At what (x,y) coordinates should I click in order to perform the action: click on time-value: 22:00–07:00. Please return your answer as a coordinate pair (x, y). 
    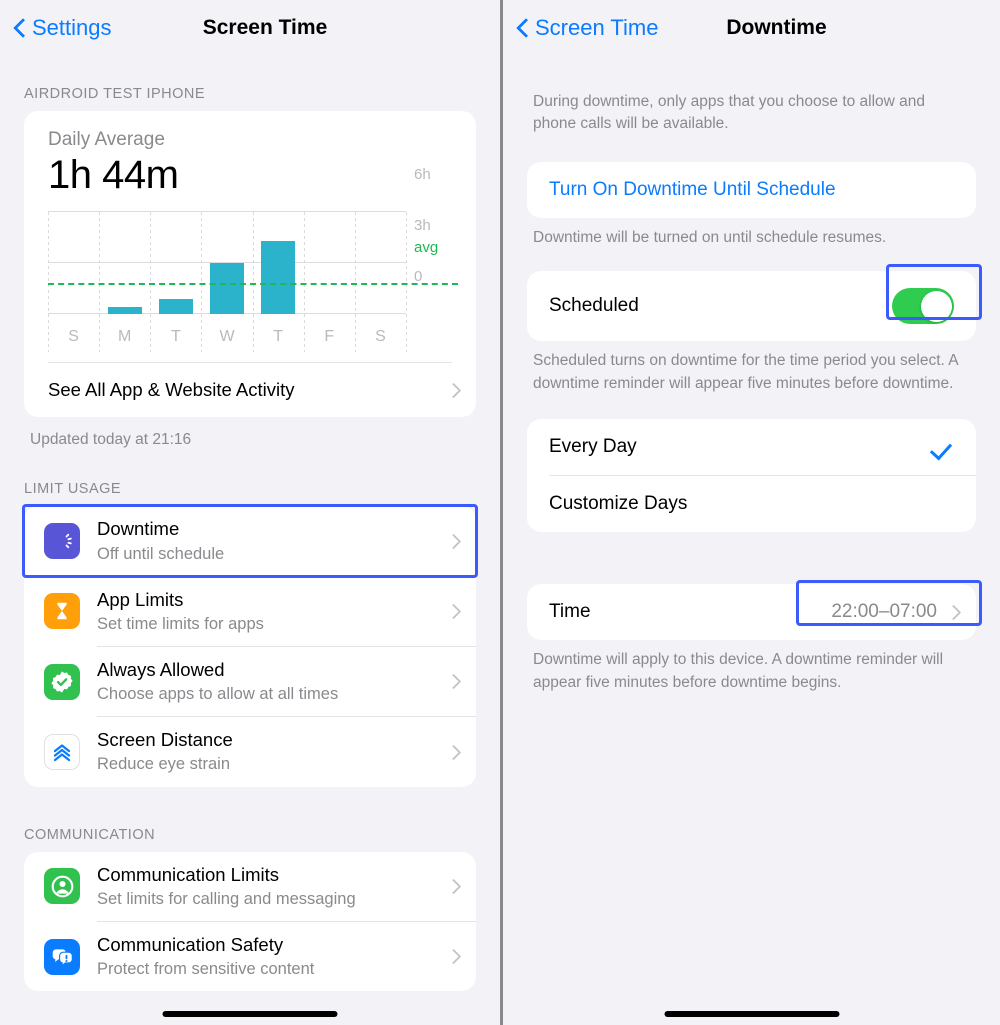
    Looking at the image, I should click on (884, 612).